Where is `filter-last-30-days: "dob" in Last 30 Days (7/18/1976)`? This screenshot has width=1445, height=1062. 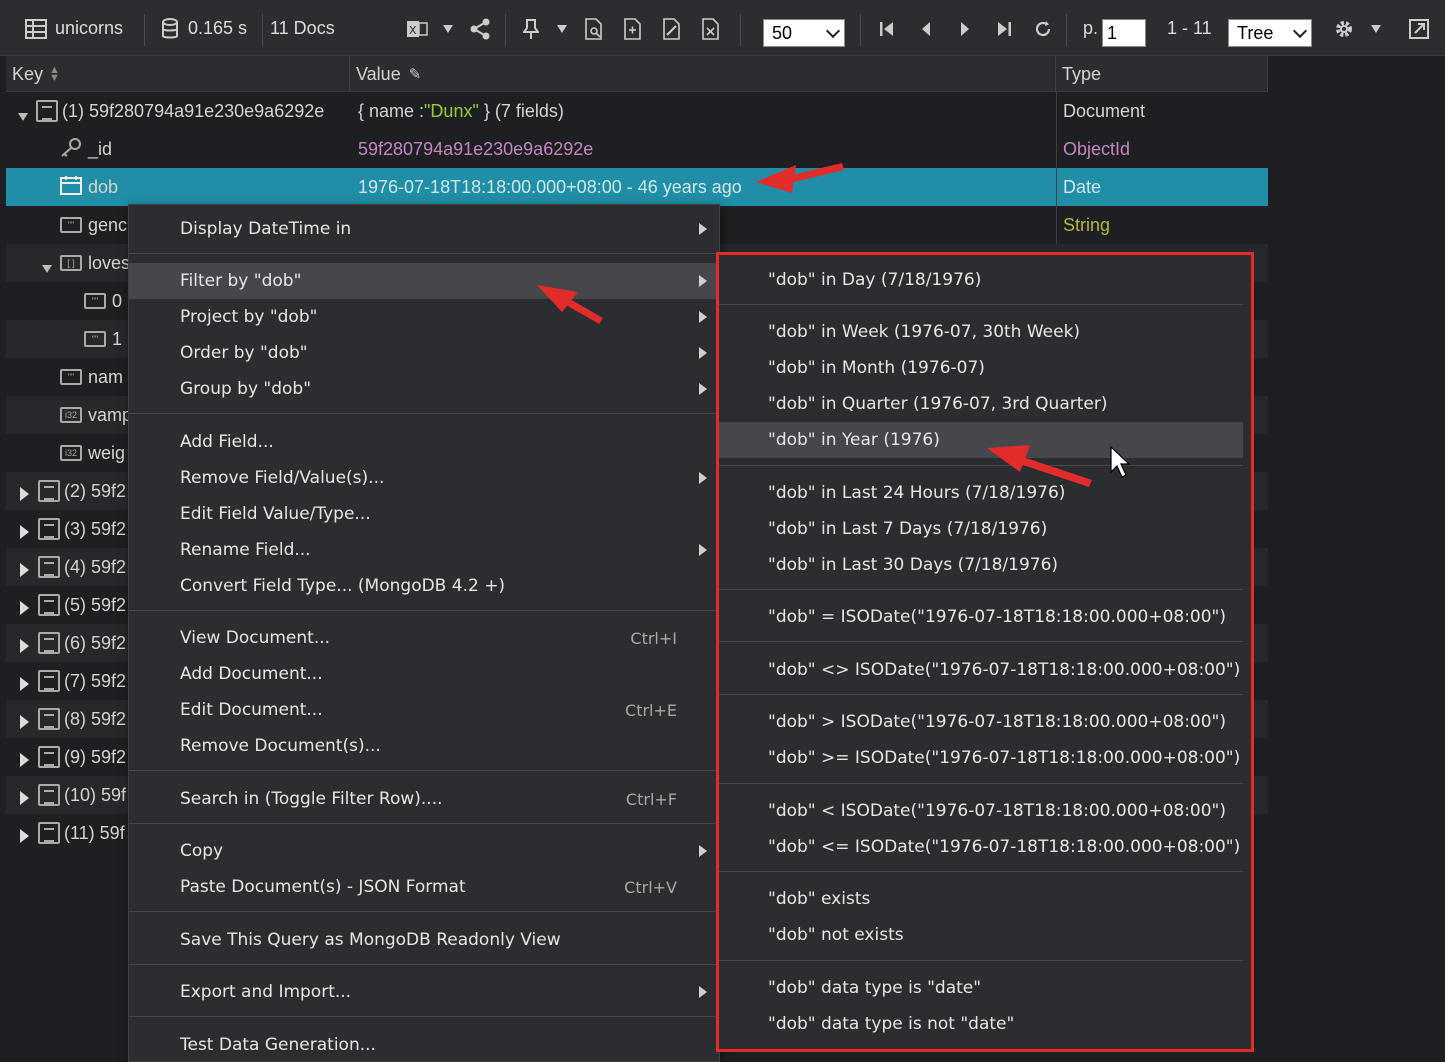
filter-last-30-days: "dob" in Last 30 Days (7/18/1976) is located at coordinates (981, 565).